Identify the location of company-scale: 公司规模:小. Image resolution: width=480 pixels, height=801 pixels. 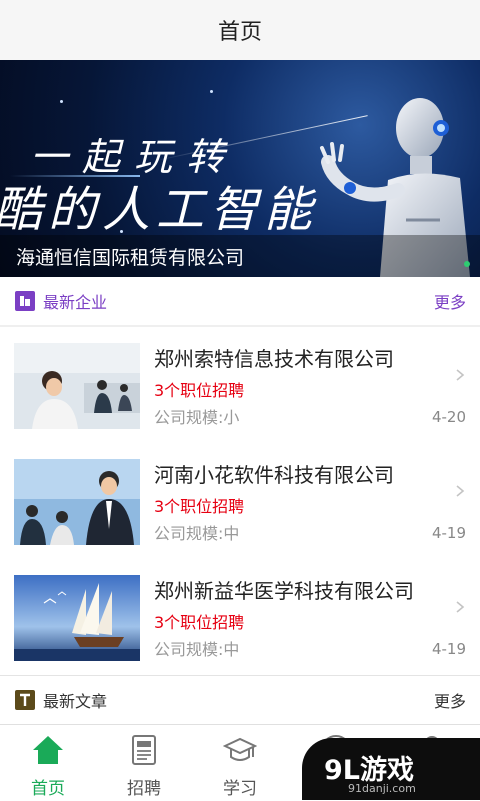
(197, 417).